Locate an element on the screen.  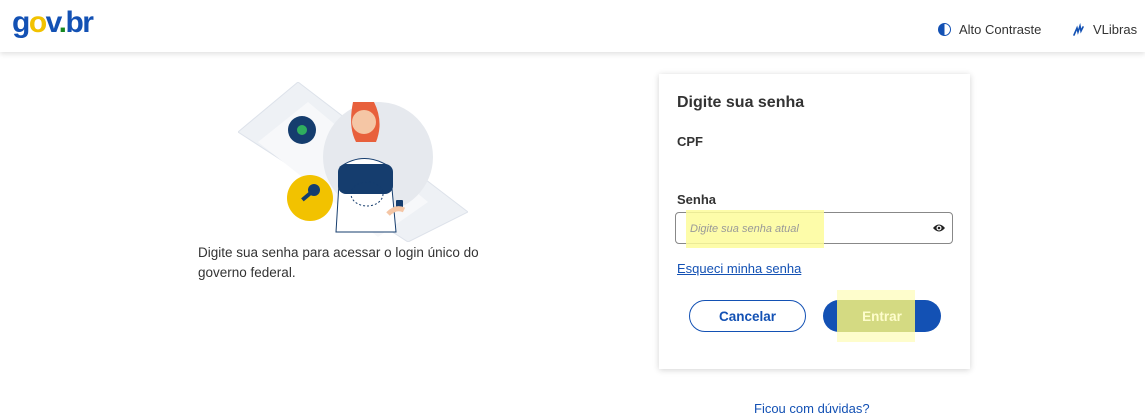
top-header: gov.br Alto Contraste VLibras is located at coordinates (572, 26).